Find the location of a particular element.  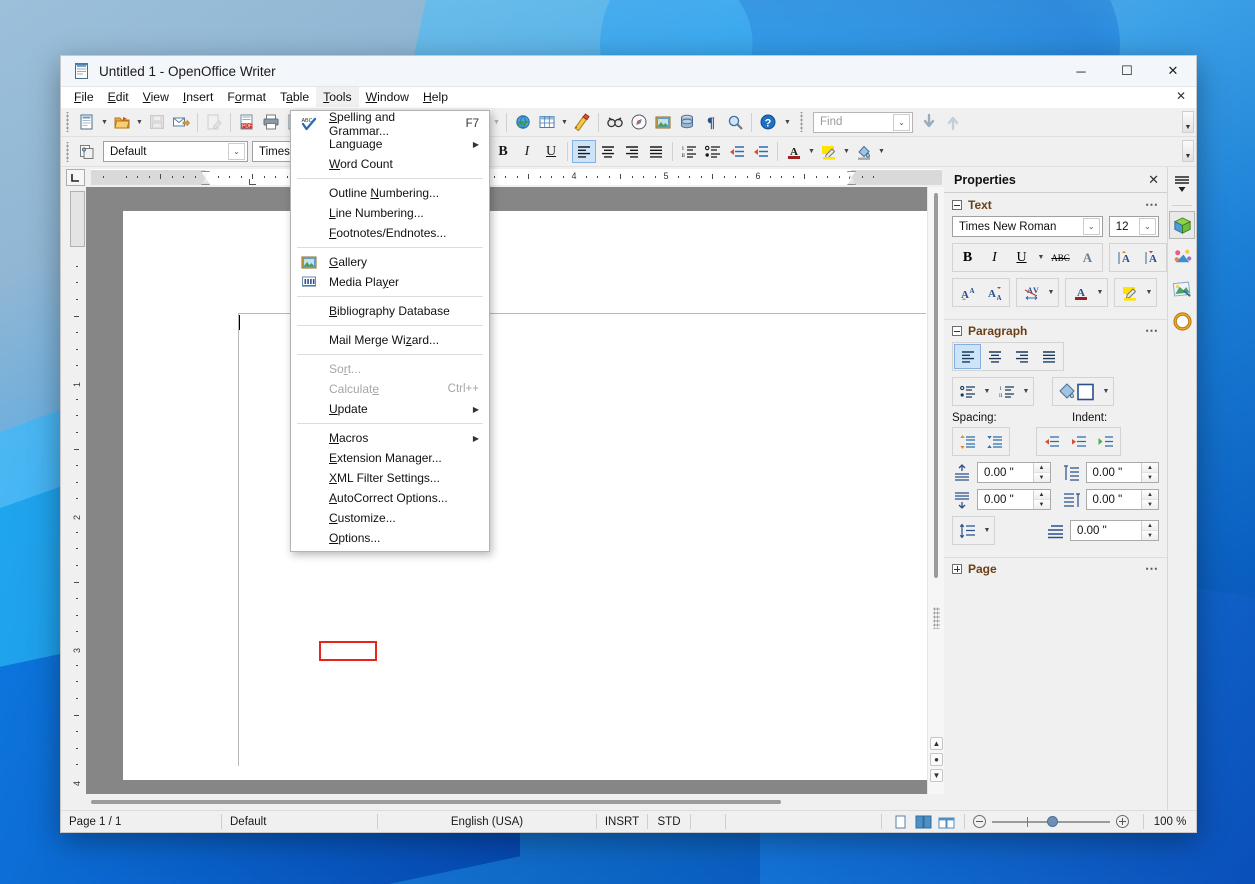

edit-file-icon is located at coordinates (214, 122).